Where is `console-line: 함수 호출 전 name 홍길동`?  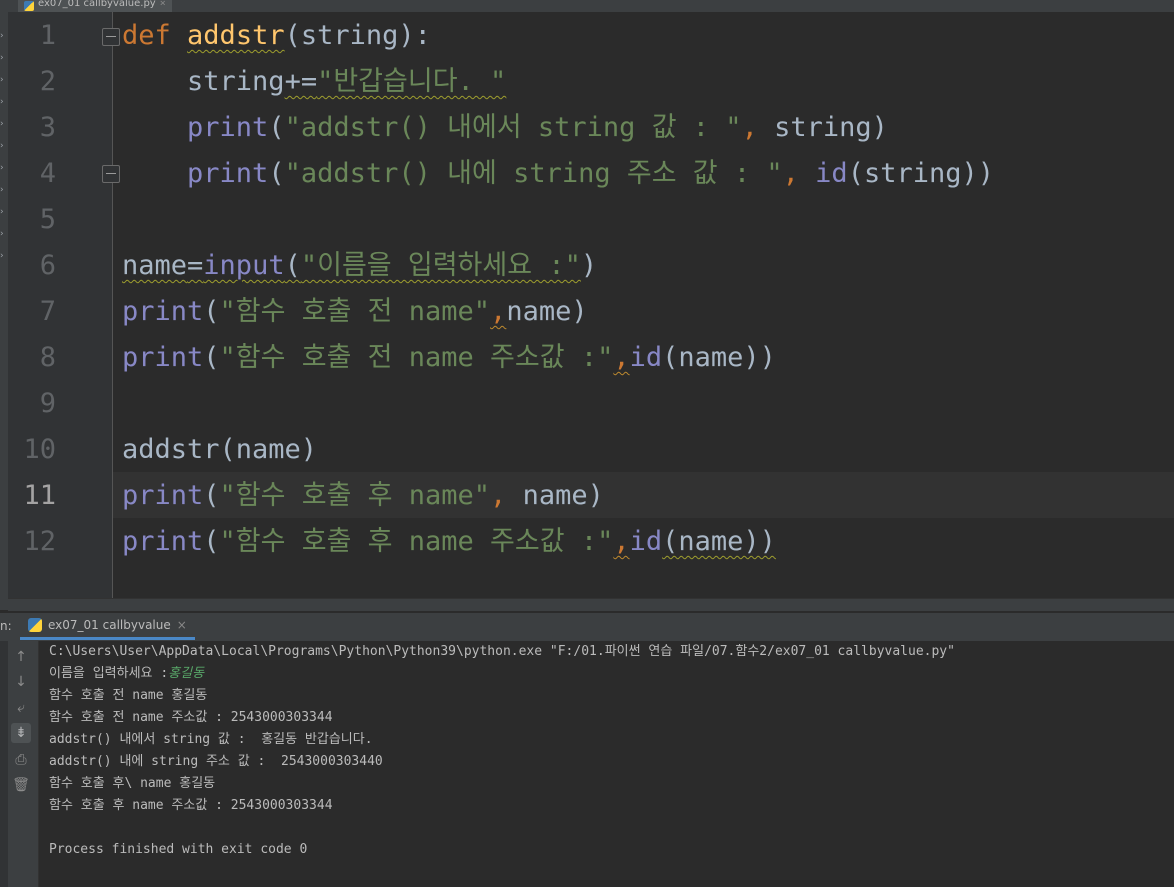 console-line: 함수 호출 전 name 홍길동 is located at coordinates (128, 695).